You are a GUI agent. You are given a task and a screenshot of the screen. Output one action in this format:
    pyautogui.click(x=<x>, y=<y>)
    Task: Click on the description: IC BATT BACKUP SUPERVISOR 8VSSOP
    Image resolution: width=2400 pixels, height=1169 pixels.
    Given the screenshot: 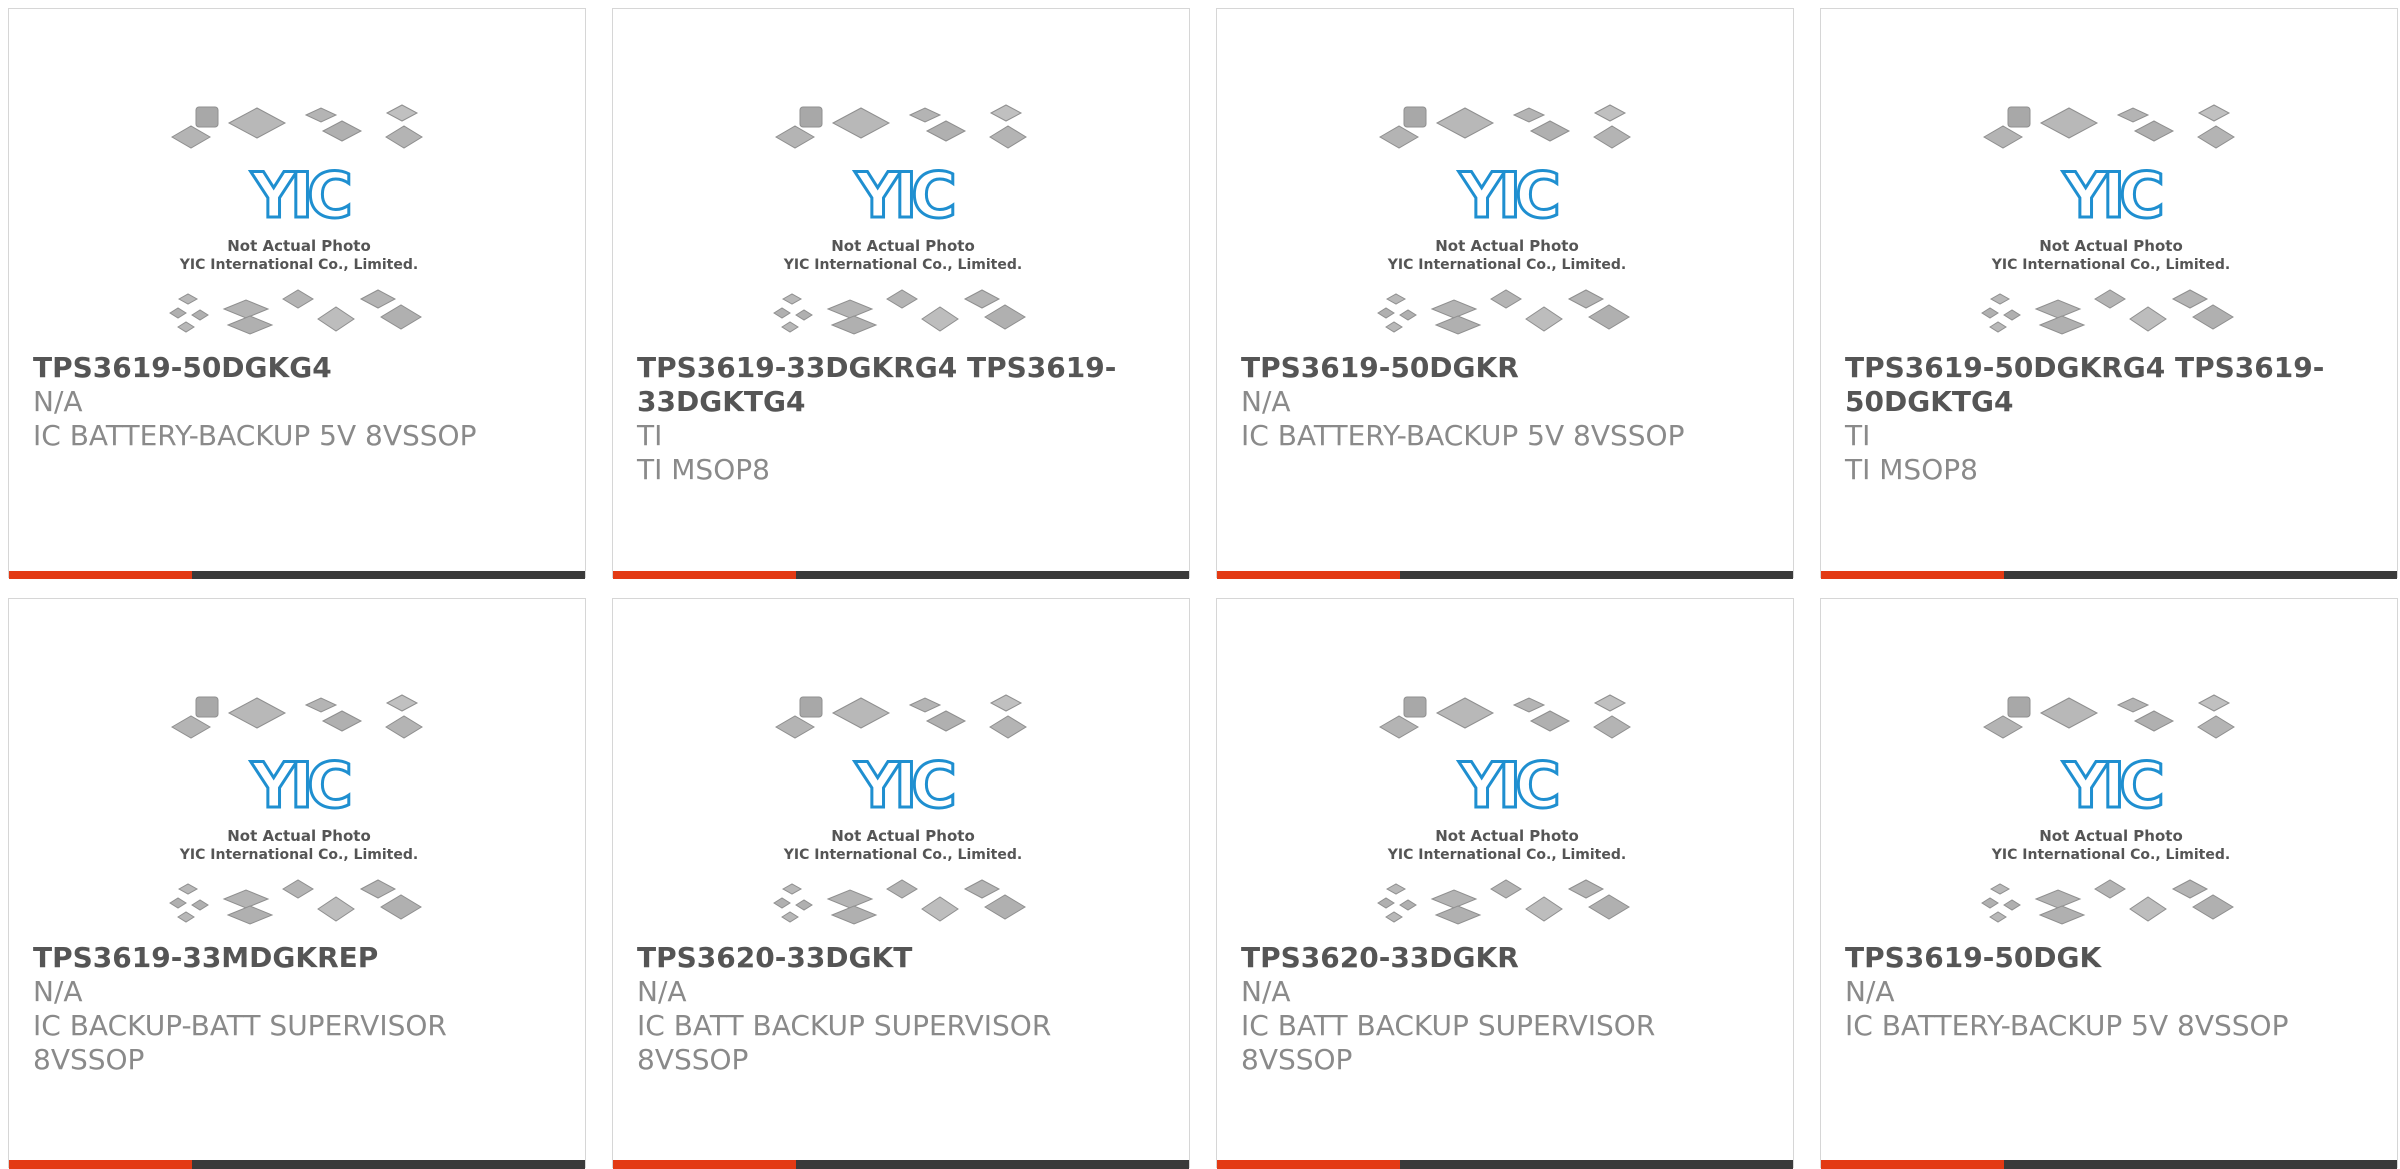 What is the action you would take?
    pyautogui.click(x=1448, y=1042)
    